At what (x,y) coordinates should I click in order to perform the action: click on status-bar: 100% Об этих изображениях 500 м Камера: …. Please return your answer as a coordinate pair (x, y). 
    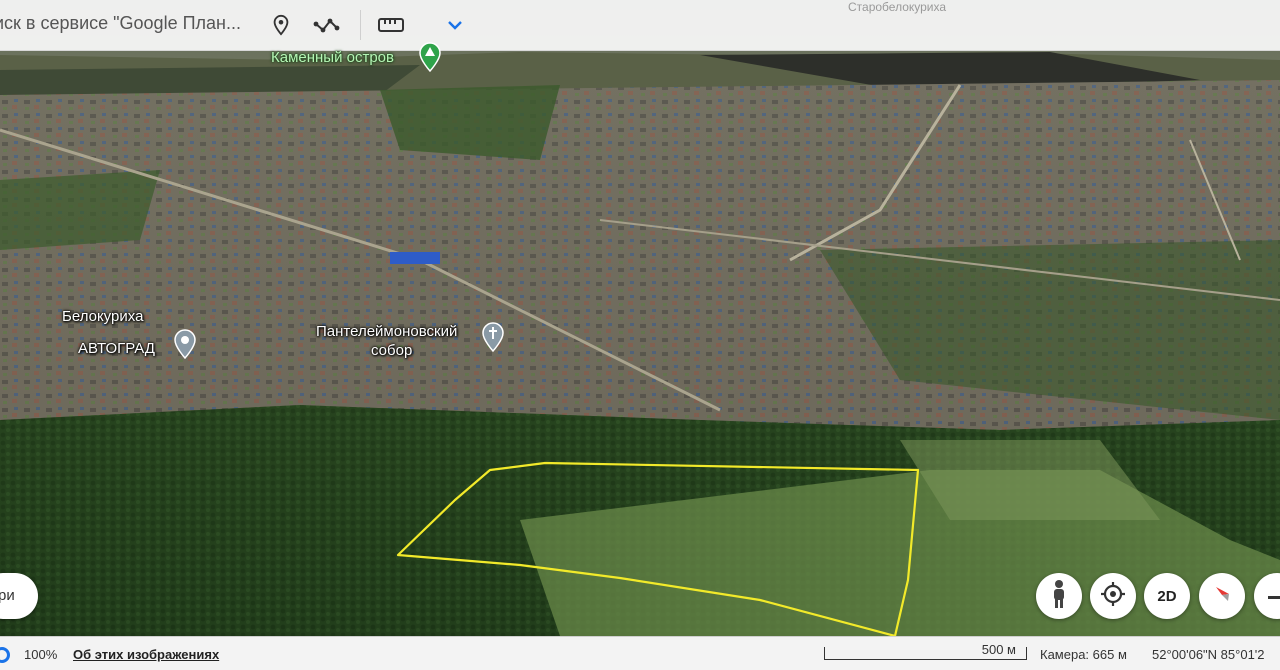
    Looking at the image, I should click on (640, 653).